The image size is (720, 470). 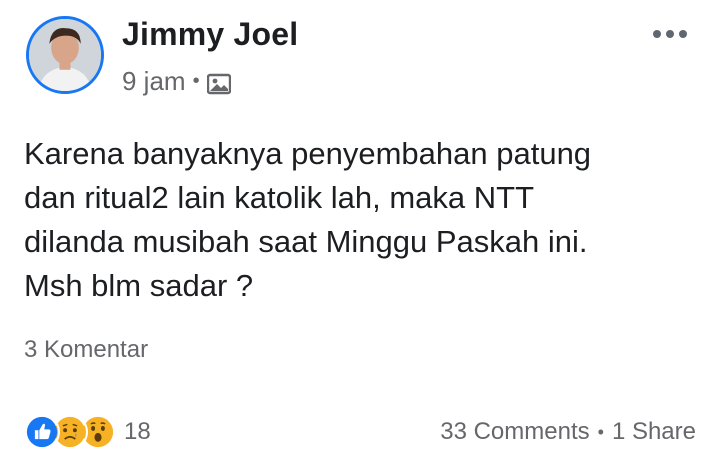 I want to click on post-footer: 18 33 Comments • 1 Share, so click(x=360, y=433).